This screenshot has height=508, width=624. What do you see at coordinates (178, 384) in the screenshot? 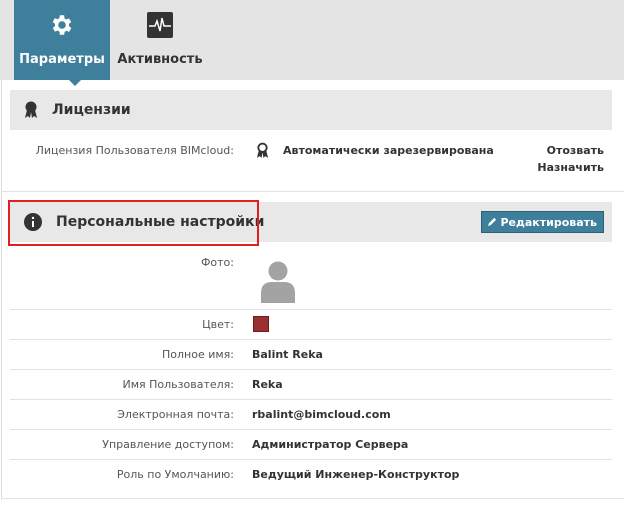
I see `field-label: Имя Пользователя:` at bounding box center [178, 384].